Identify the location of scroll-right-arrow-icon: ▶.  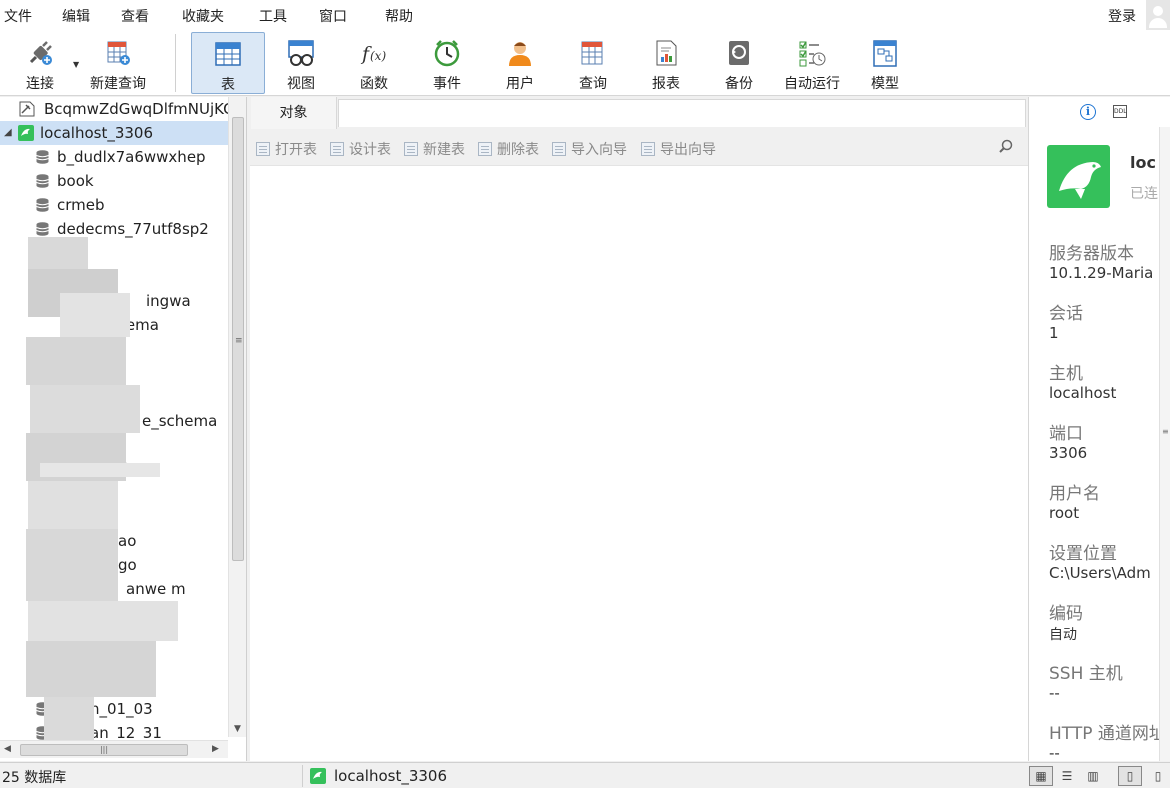
(215, 749).